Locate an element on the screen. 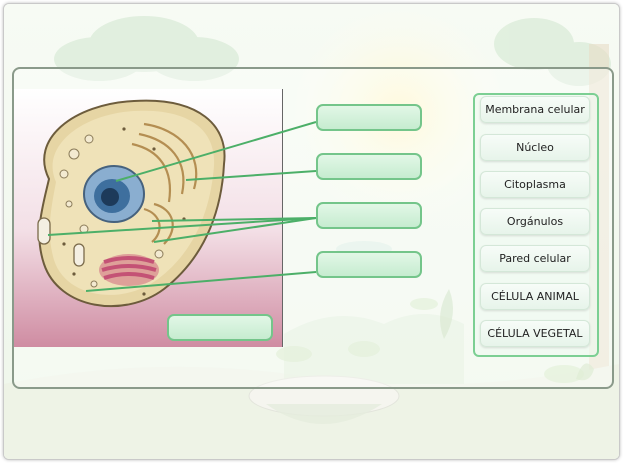 This screenshot has height=463, width=623. term-pared-celular: Pared celular is located at coordinates (535, 258).